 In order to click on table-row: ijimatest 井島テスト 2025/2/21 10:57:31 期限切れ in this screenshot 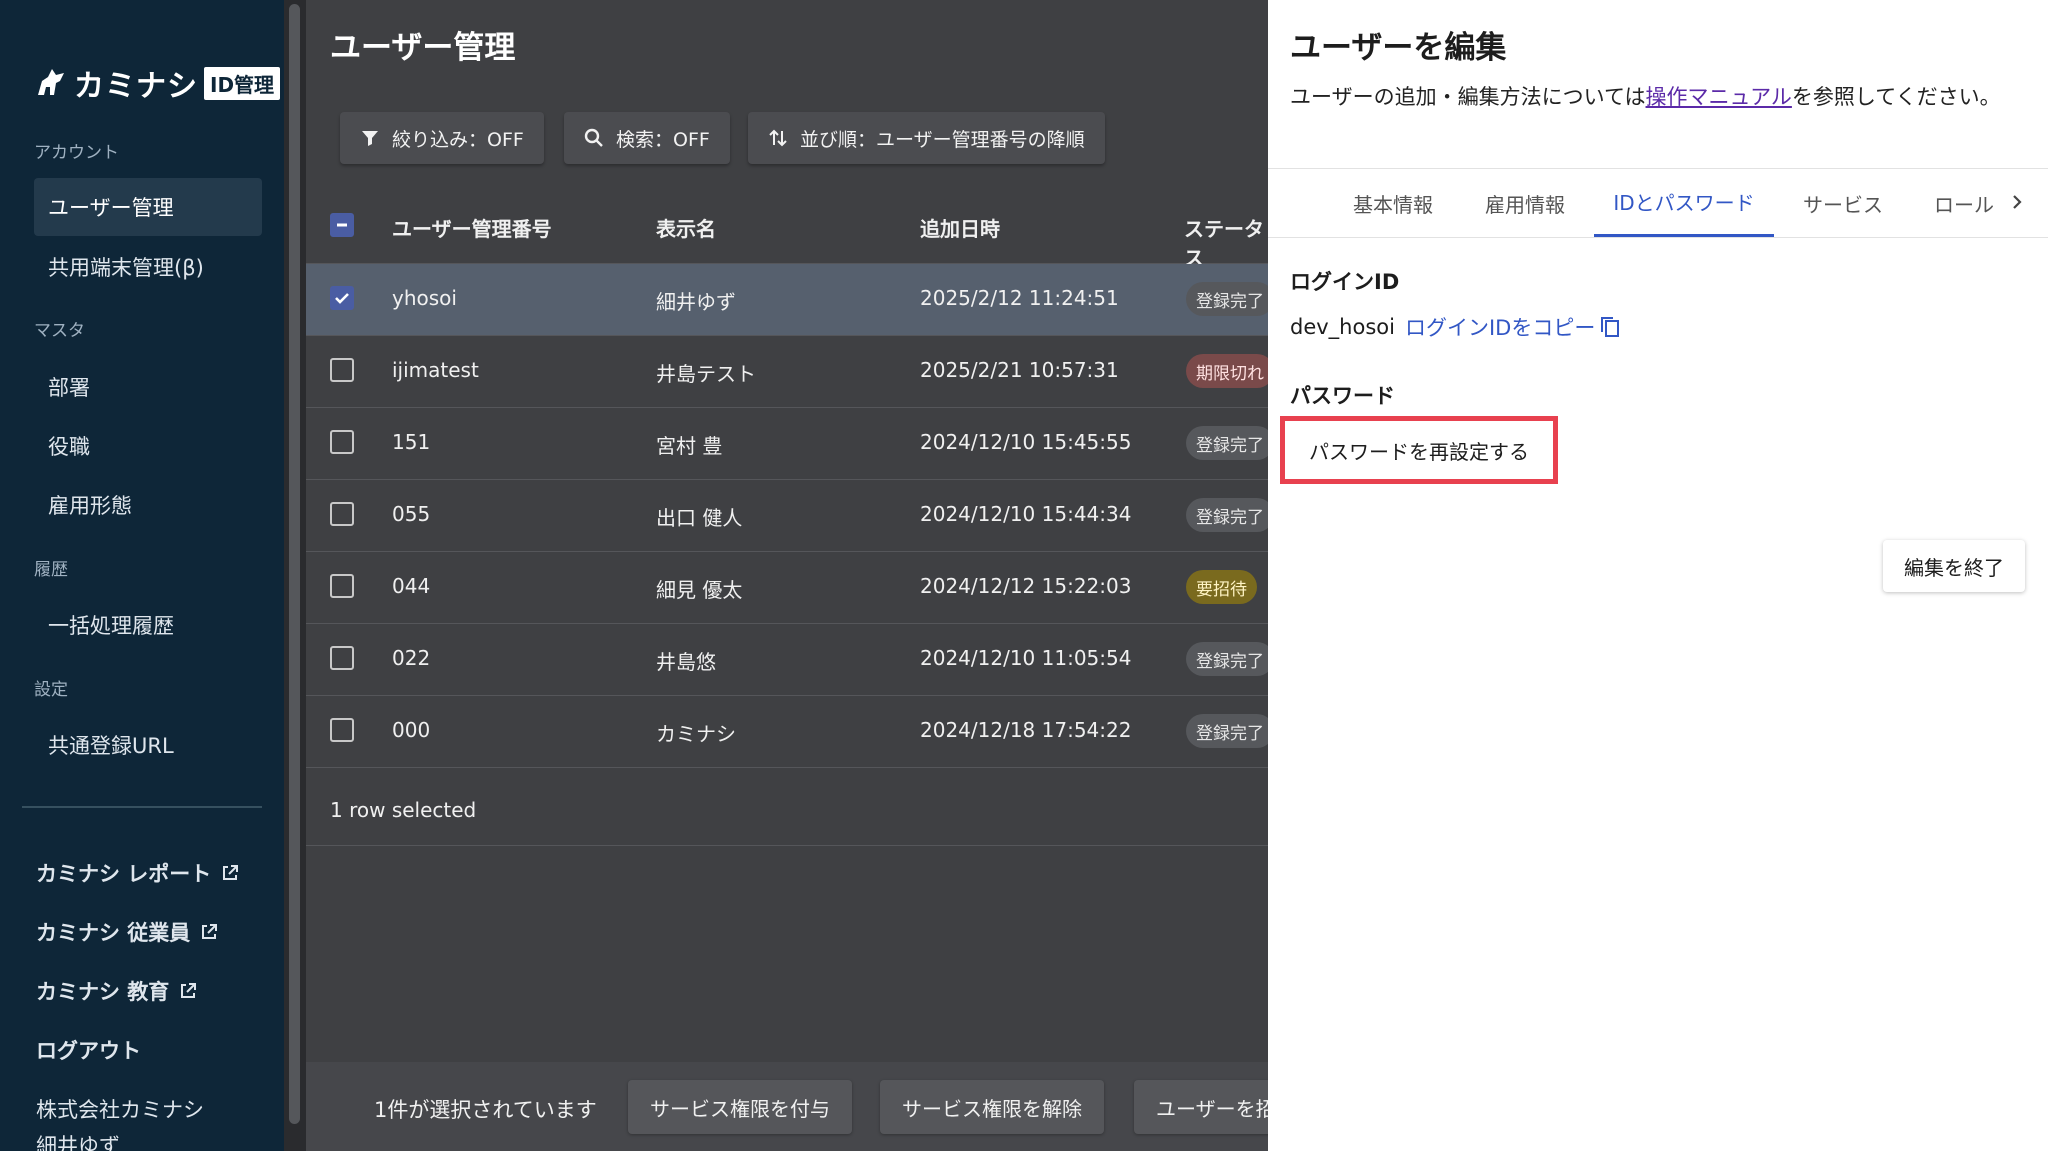, I will do `click(790, 372)`.